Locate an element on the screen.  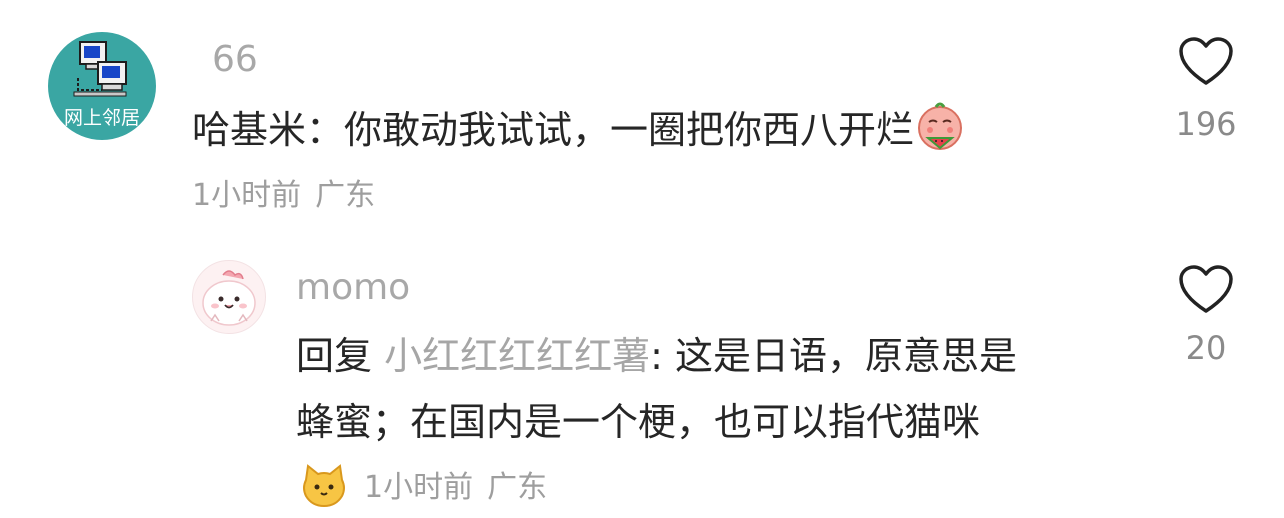
comment-like-button: 196 is located at coordinates (1206, 90).